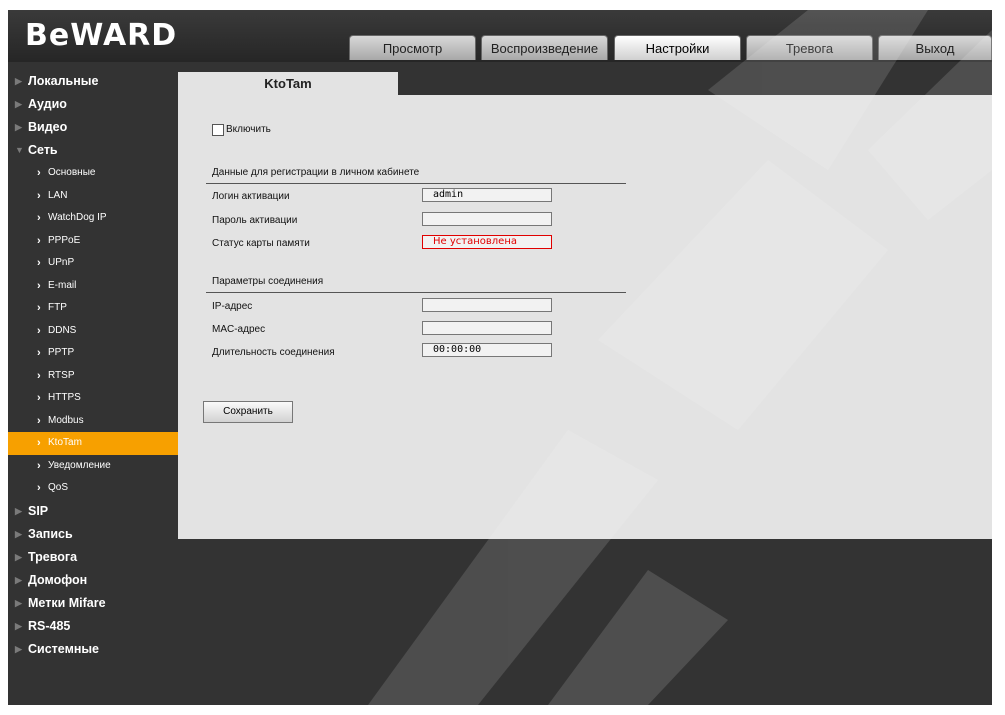  What do you see at coordinates (93, 421) in the screenshot?
I see `sidebar-subitem-modbus: › Modbus` at bounding box center [93, 421].